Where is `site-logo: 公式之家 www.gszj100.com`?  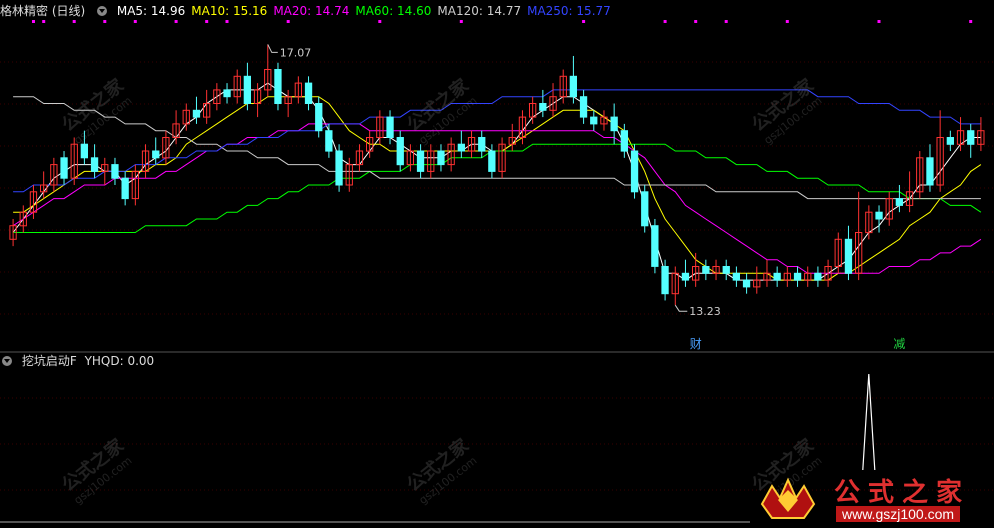
site-logo: 公式之家 www.gszj100.com is located at coordinates (873, 499).